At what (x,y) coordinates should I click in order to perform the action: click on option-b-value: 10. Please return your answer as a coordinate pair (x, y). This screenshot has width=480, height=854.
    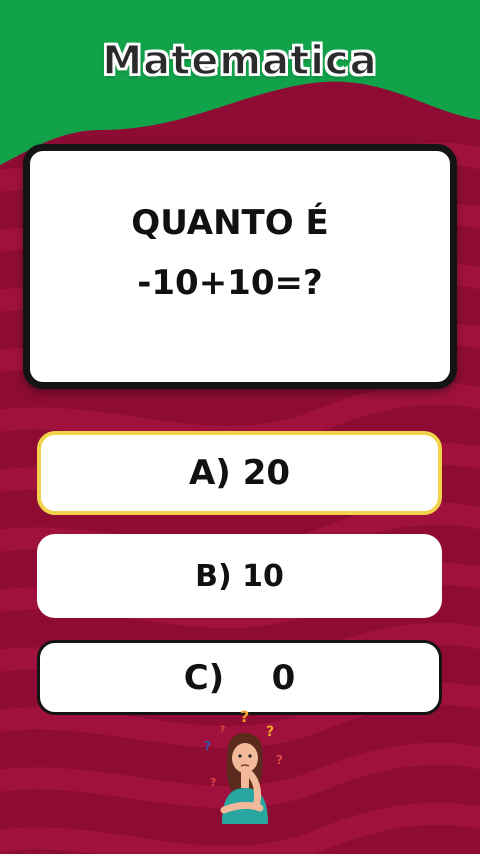
    Looking at the image, I should click on (263, 576).